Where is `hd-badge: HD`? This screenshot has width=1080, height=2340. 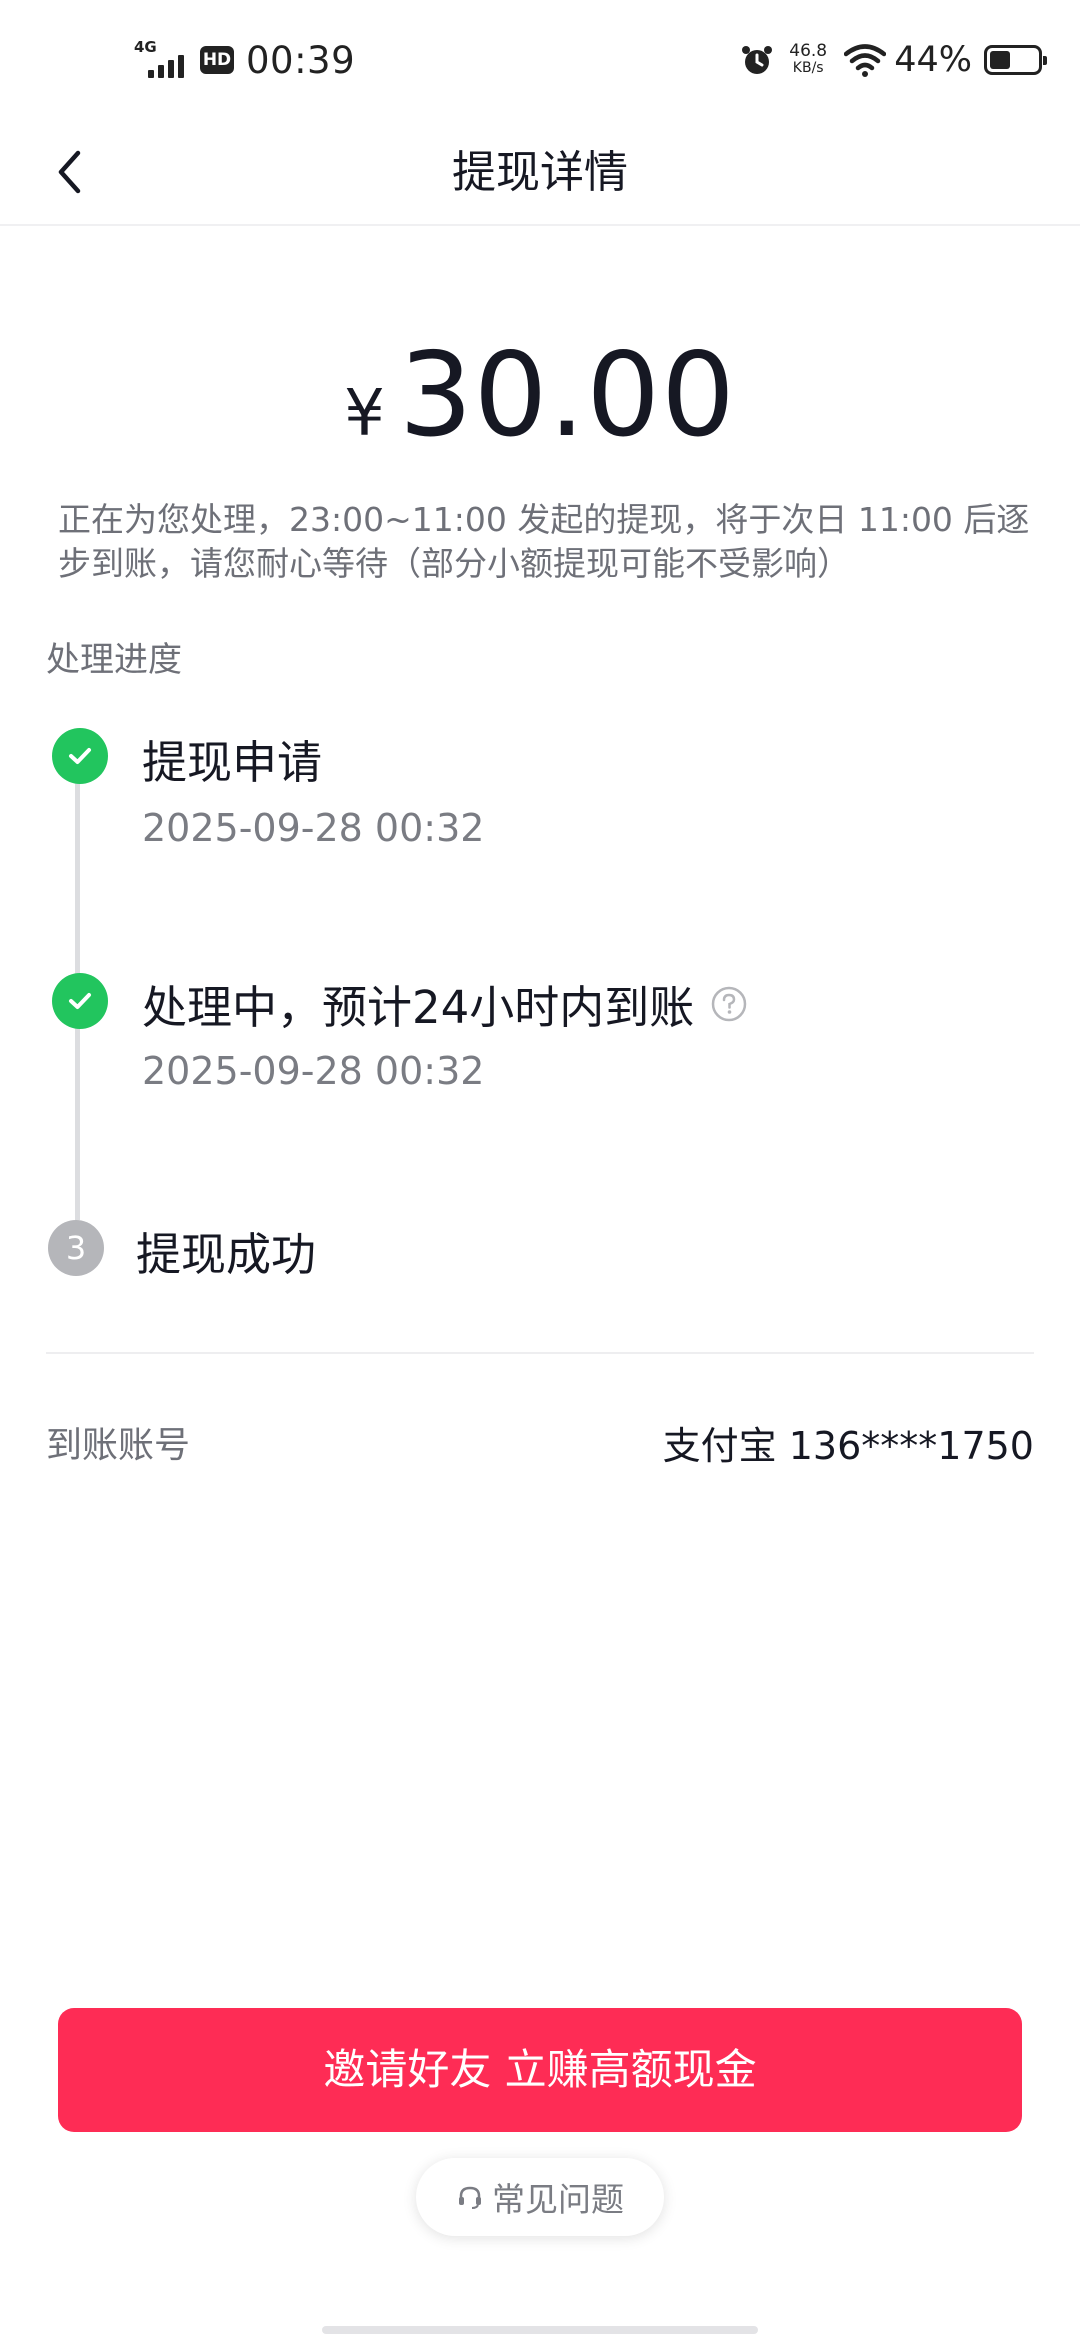 hd-badge: HD is located at coordinates (217, 60).